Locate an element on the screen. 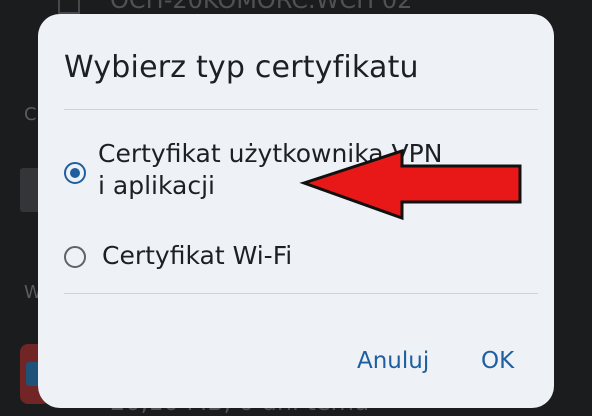  red-arrow-icon is located at coordinates (410, 184).